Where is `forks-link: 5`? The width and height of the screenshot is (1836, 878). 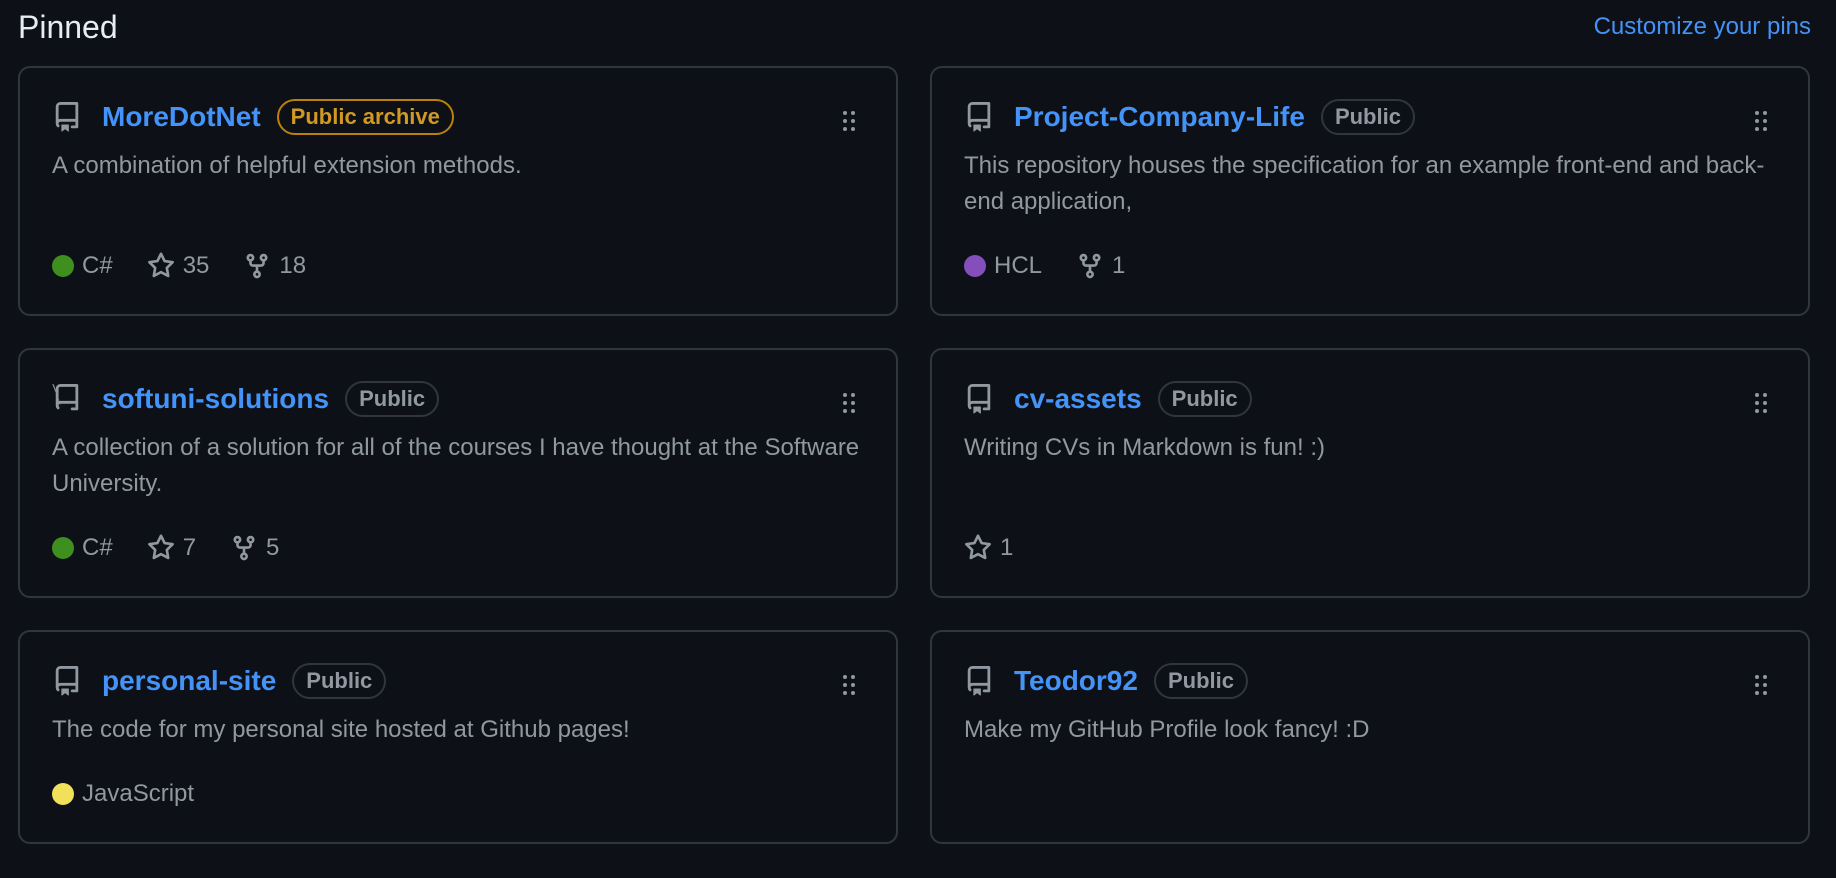
forks-link: 5 is located at coordinates (254, 548).